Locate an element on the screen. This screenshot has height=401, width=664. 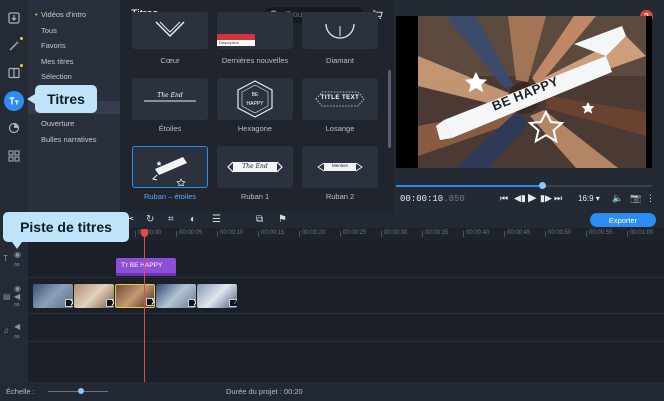
tile-label: Ruban 1 is located at coordinates (255, 196).